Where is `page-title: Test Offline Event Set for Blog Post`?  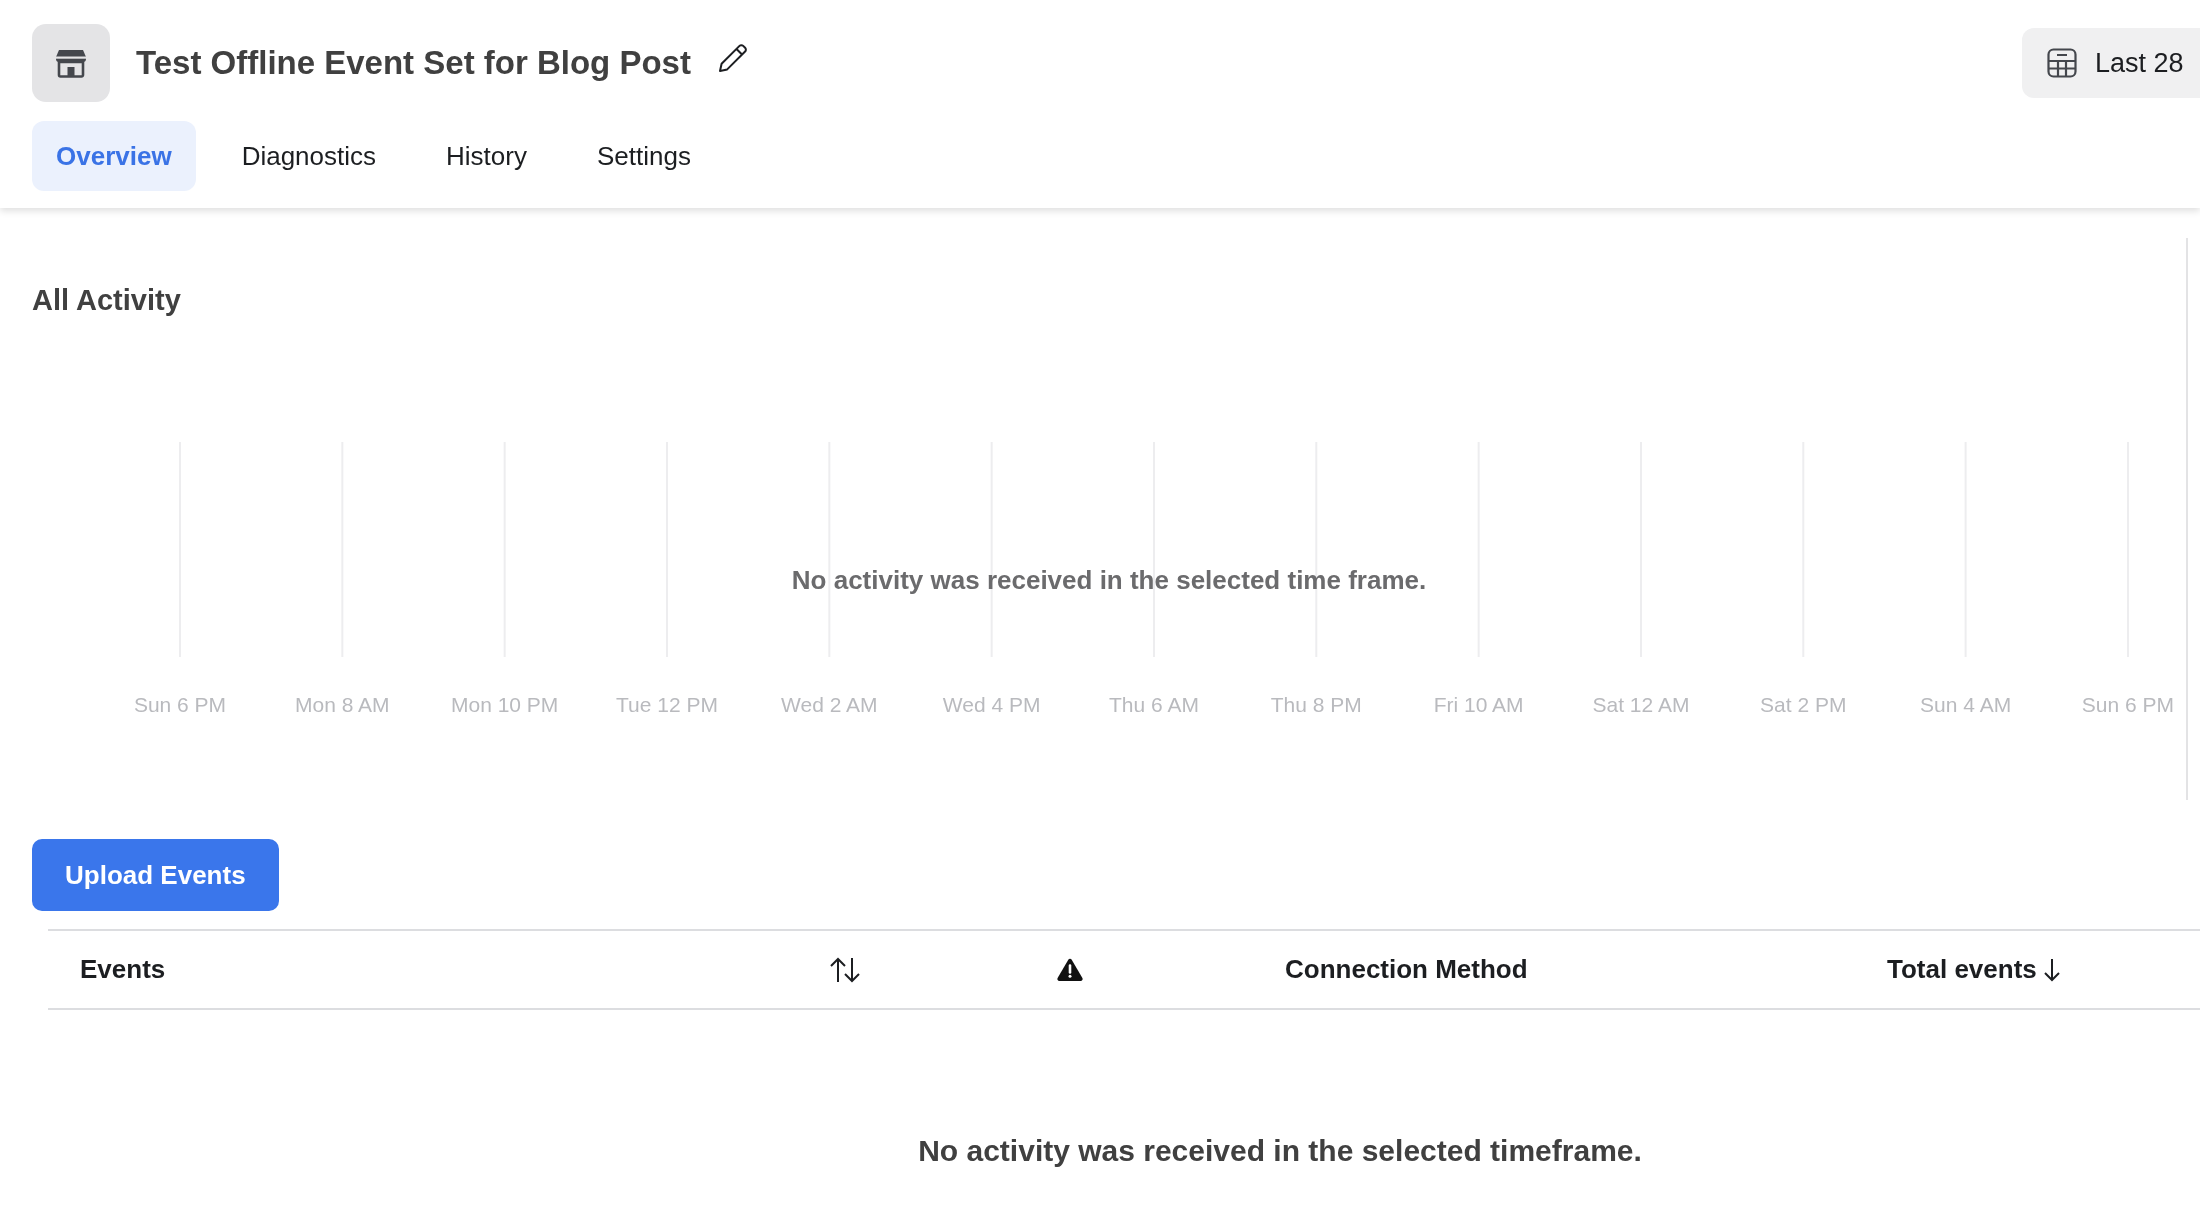
page-title: Test Offline Event Set for Blog Post is located at coordinates (413, 63).